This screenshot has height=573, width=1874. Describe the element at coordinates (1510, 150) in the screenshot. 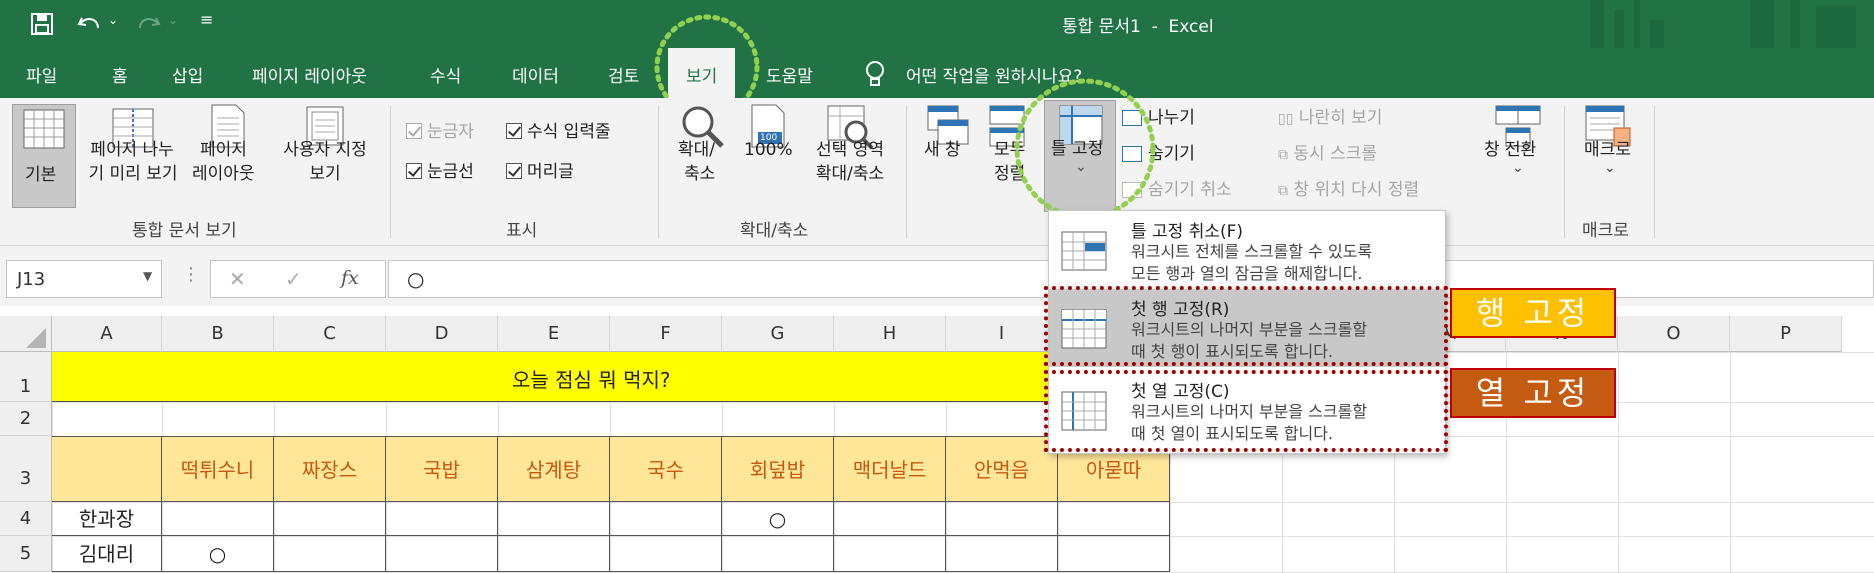

I see `switch-windows-label: 창 전환` at that location.